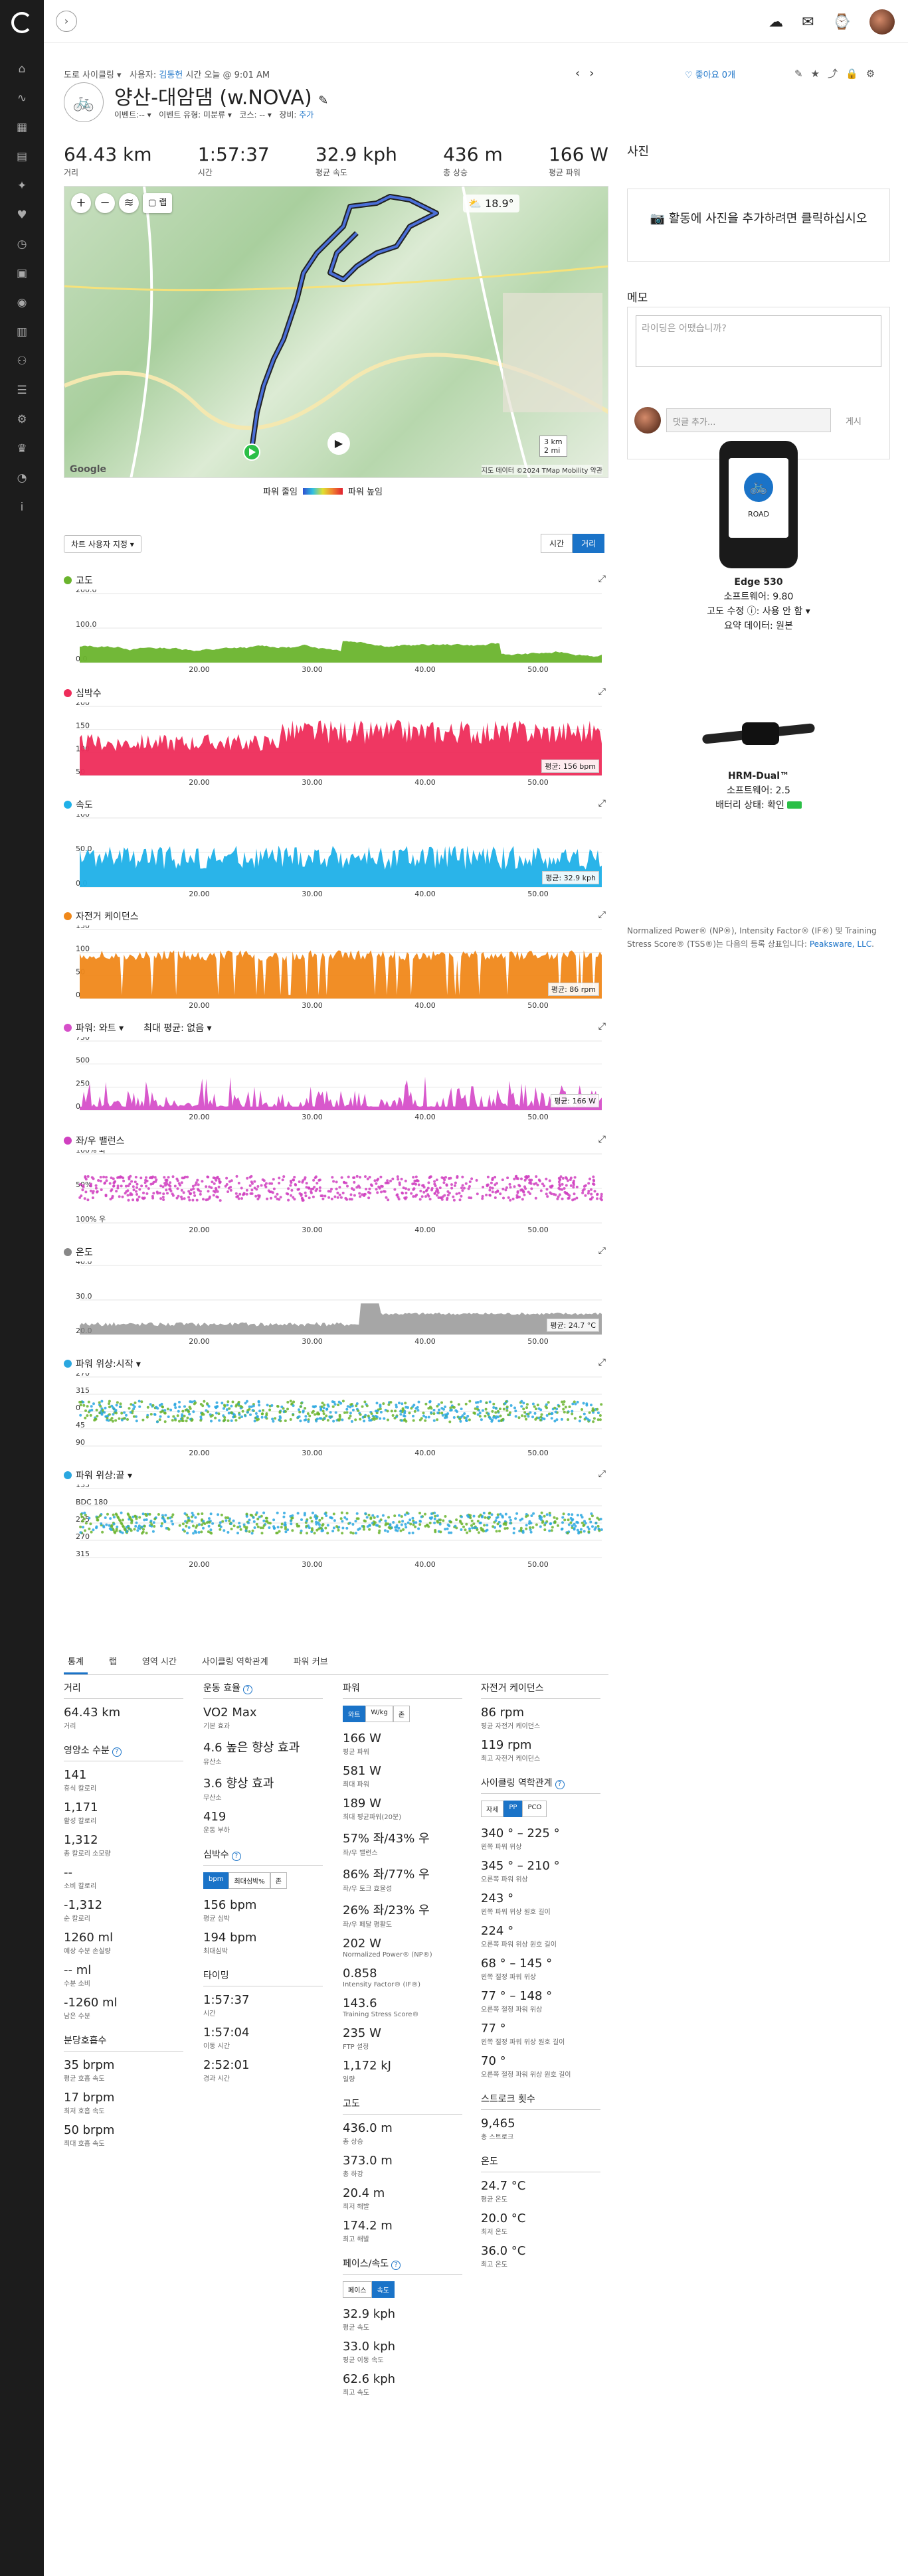 Image resolution: width=908 pixels, height=2576 pixels. I want to click on reports-icon: ▤, so click(22, 157).